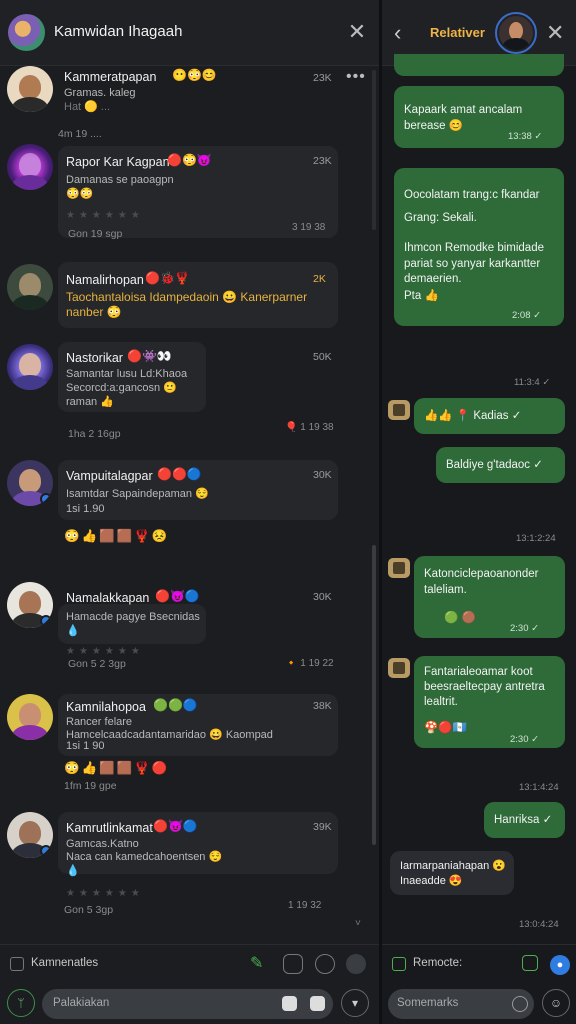  Describe the element at coordinates (309, 427) in the screenshot. I see `comment-time: 🎈 1 19 38` at that location.